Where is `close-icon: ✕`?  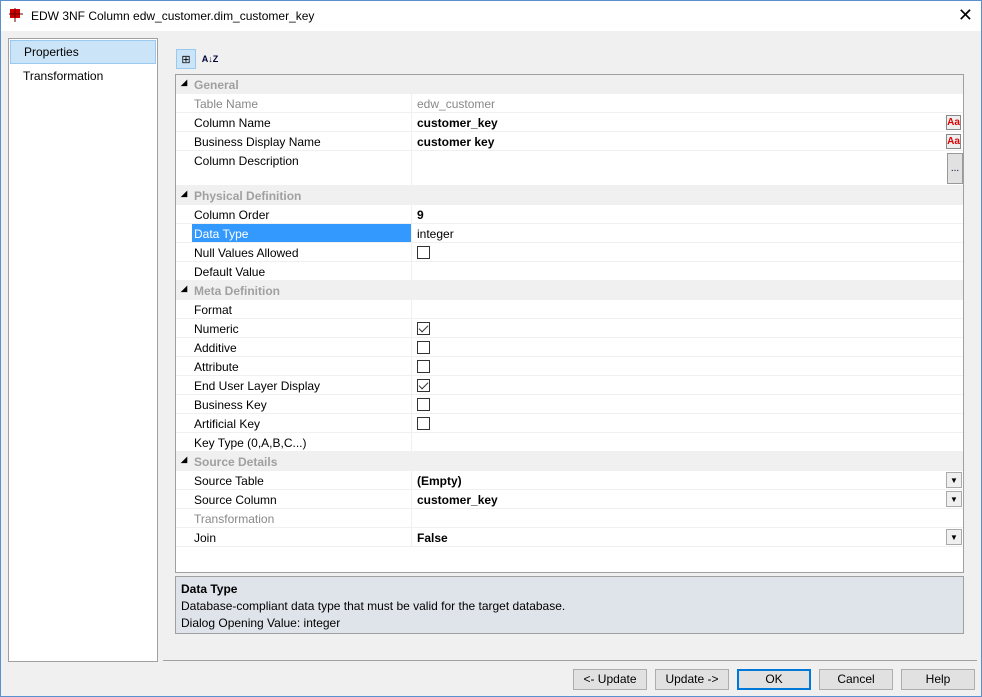 close-icon: ✕ is located at coordinates (965, 15).